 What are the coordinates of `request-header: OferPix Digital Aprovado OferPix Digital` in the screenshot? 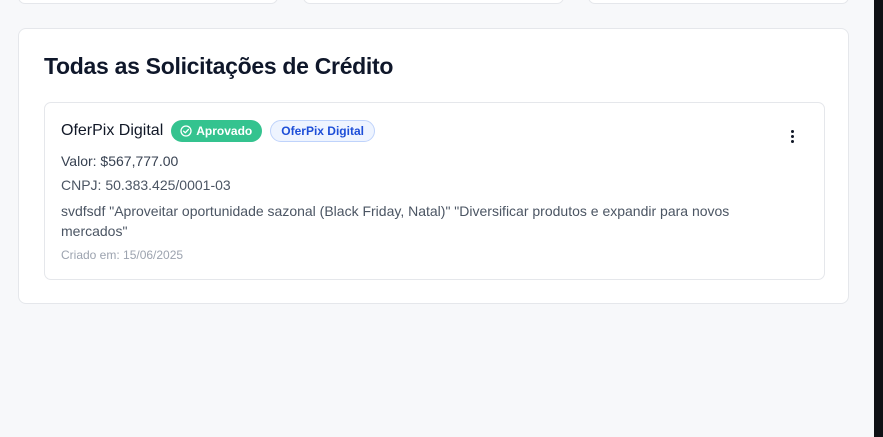 It's located at (218, 131).